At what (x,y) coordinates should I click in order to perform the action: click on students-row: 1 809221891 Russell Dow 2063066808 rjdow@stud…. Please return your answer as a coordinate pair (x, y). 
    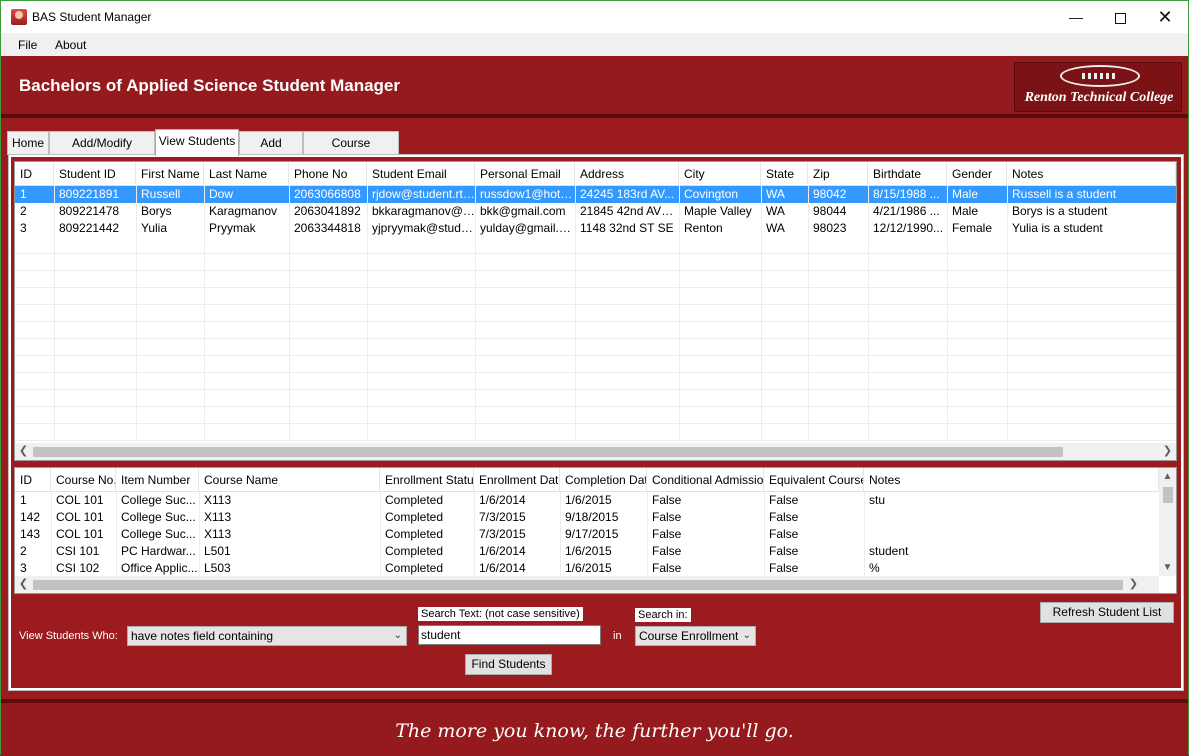
    Looking at the image, I should click on (595, 194).